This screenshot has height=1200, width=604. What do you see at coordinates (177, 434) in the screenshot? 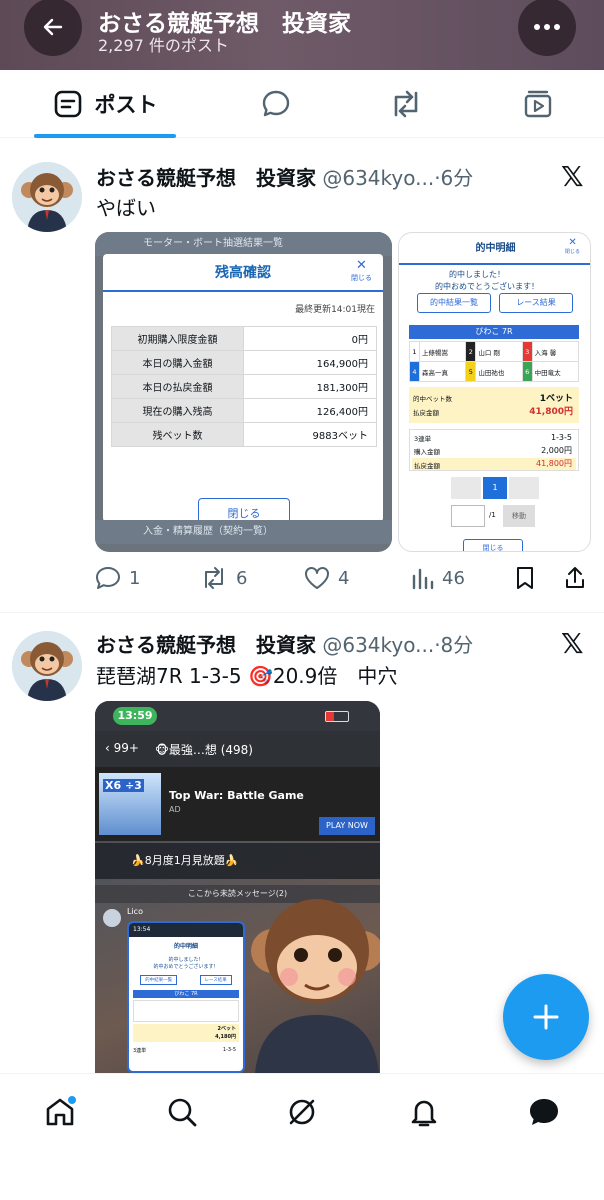
I see `row-label: 残ベット数` at bounding box center [177, 434].